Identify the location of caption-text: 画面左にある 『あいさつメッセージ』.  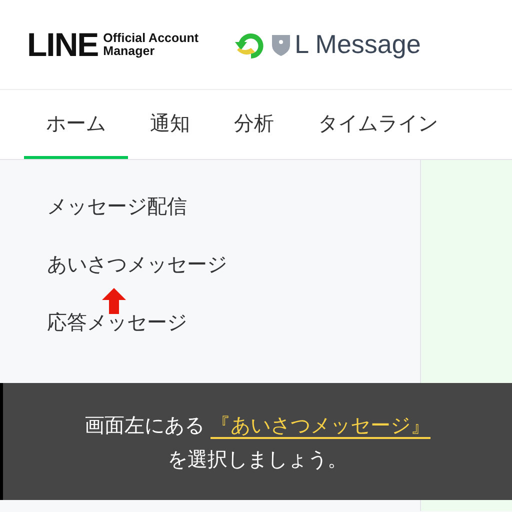
(257, 425).